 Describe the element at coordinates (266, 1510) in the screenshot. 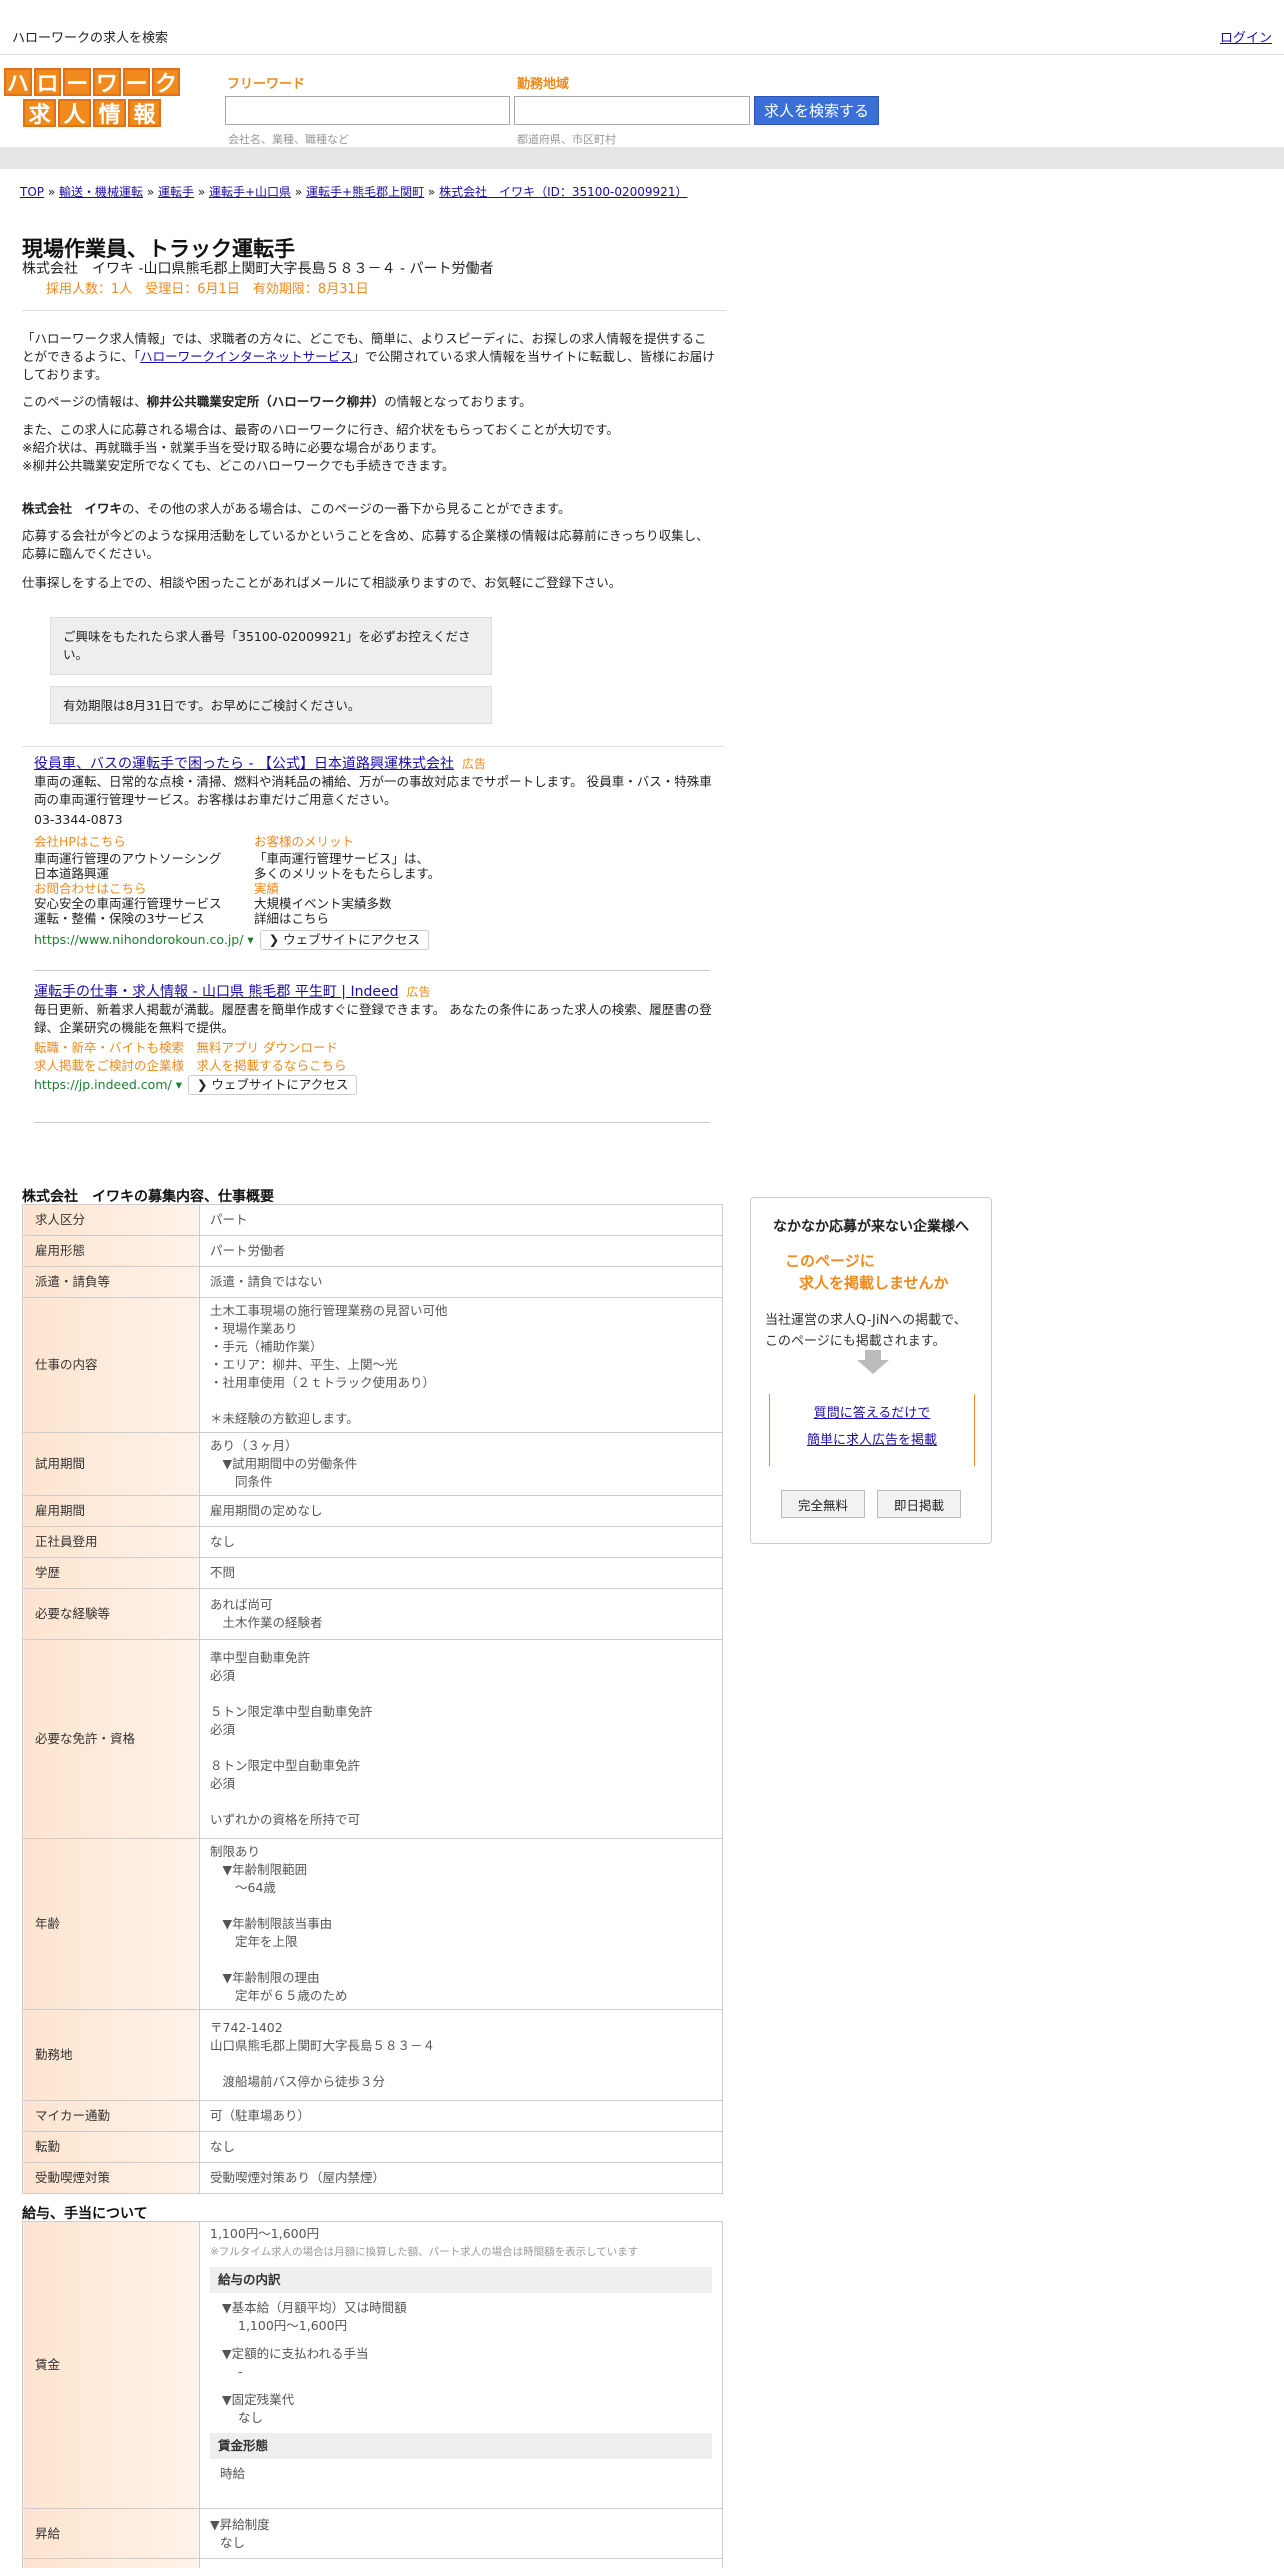

I see `row-value-line: 雇用期間の定めなし` at that location.